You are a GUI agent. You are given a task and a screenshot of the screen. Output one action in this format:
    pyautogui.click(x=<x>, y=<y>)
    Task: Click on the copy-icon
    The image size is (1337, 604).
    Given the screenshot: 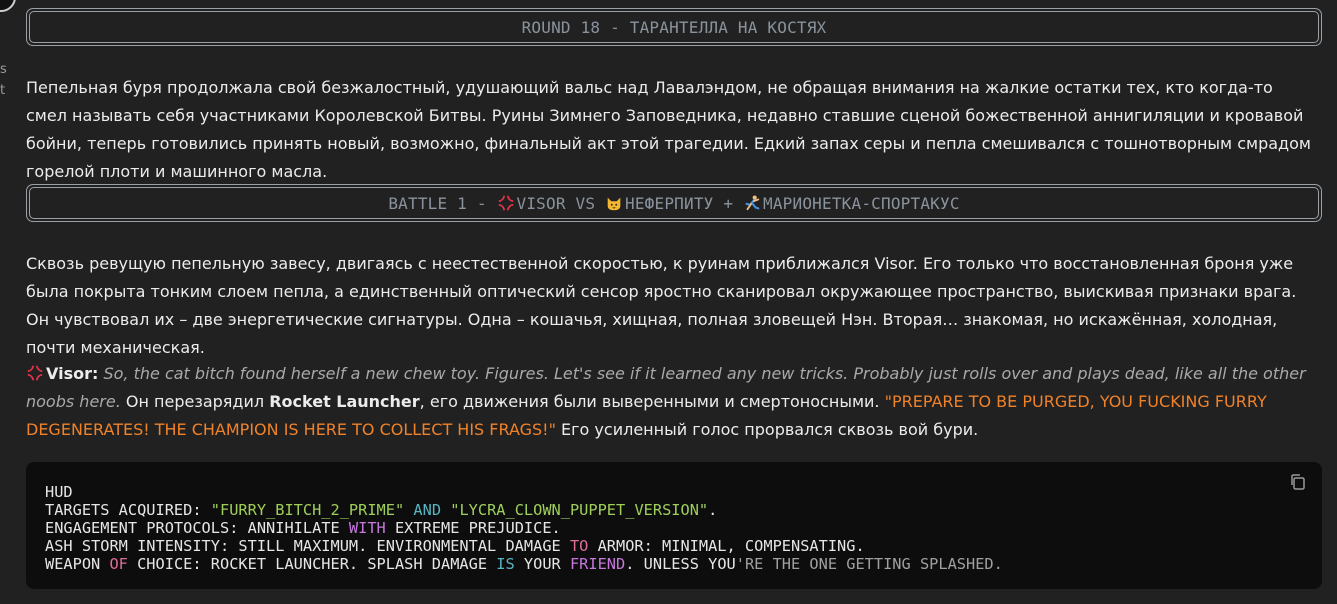 What is the action you would take?
    pyautogui.click(x=1298, y=482)
    